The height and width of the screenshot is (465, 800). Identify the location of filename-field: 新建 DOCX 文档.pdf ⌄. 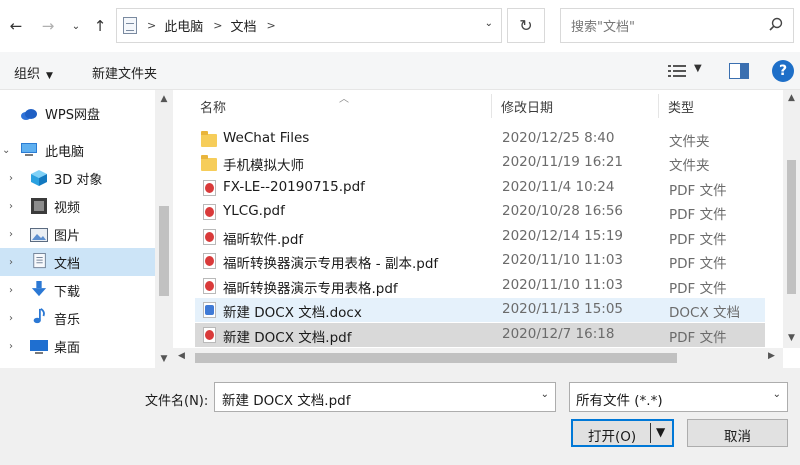
(385, 397).